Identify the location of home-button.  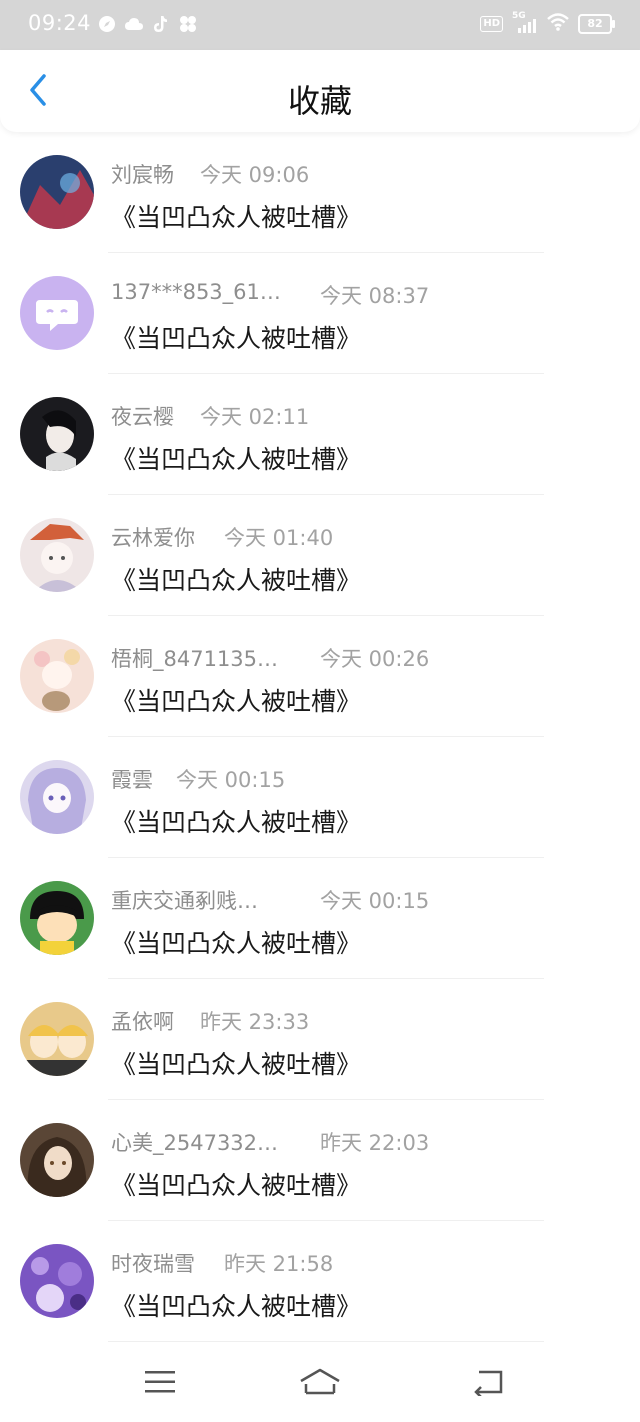
(320, 1384).